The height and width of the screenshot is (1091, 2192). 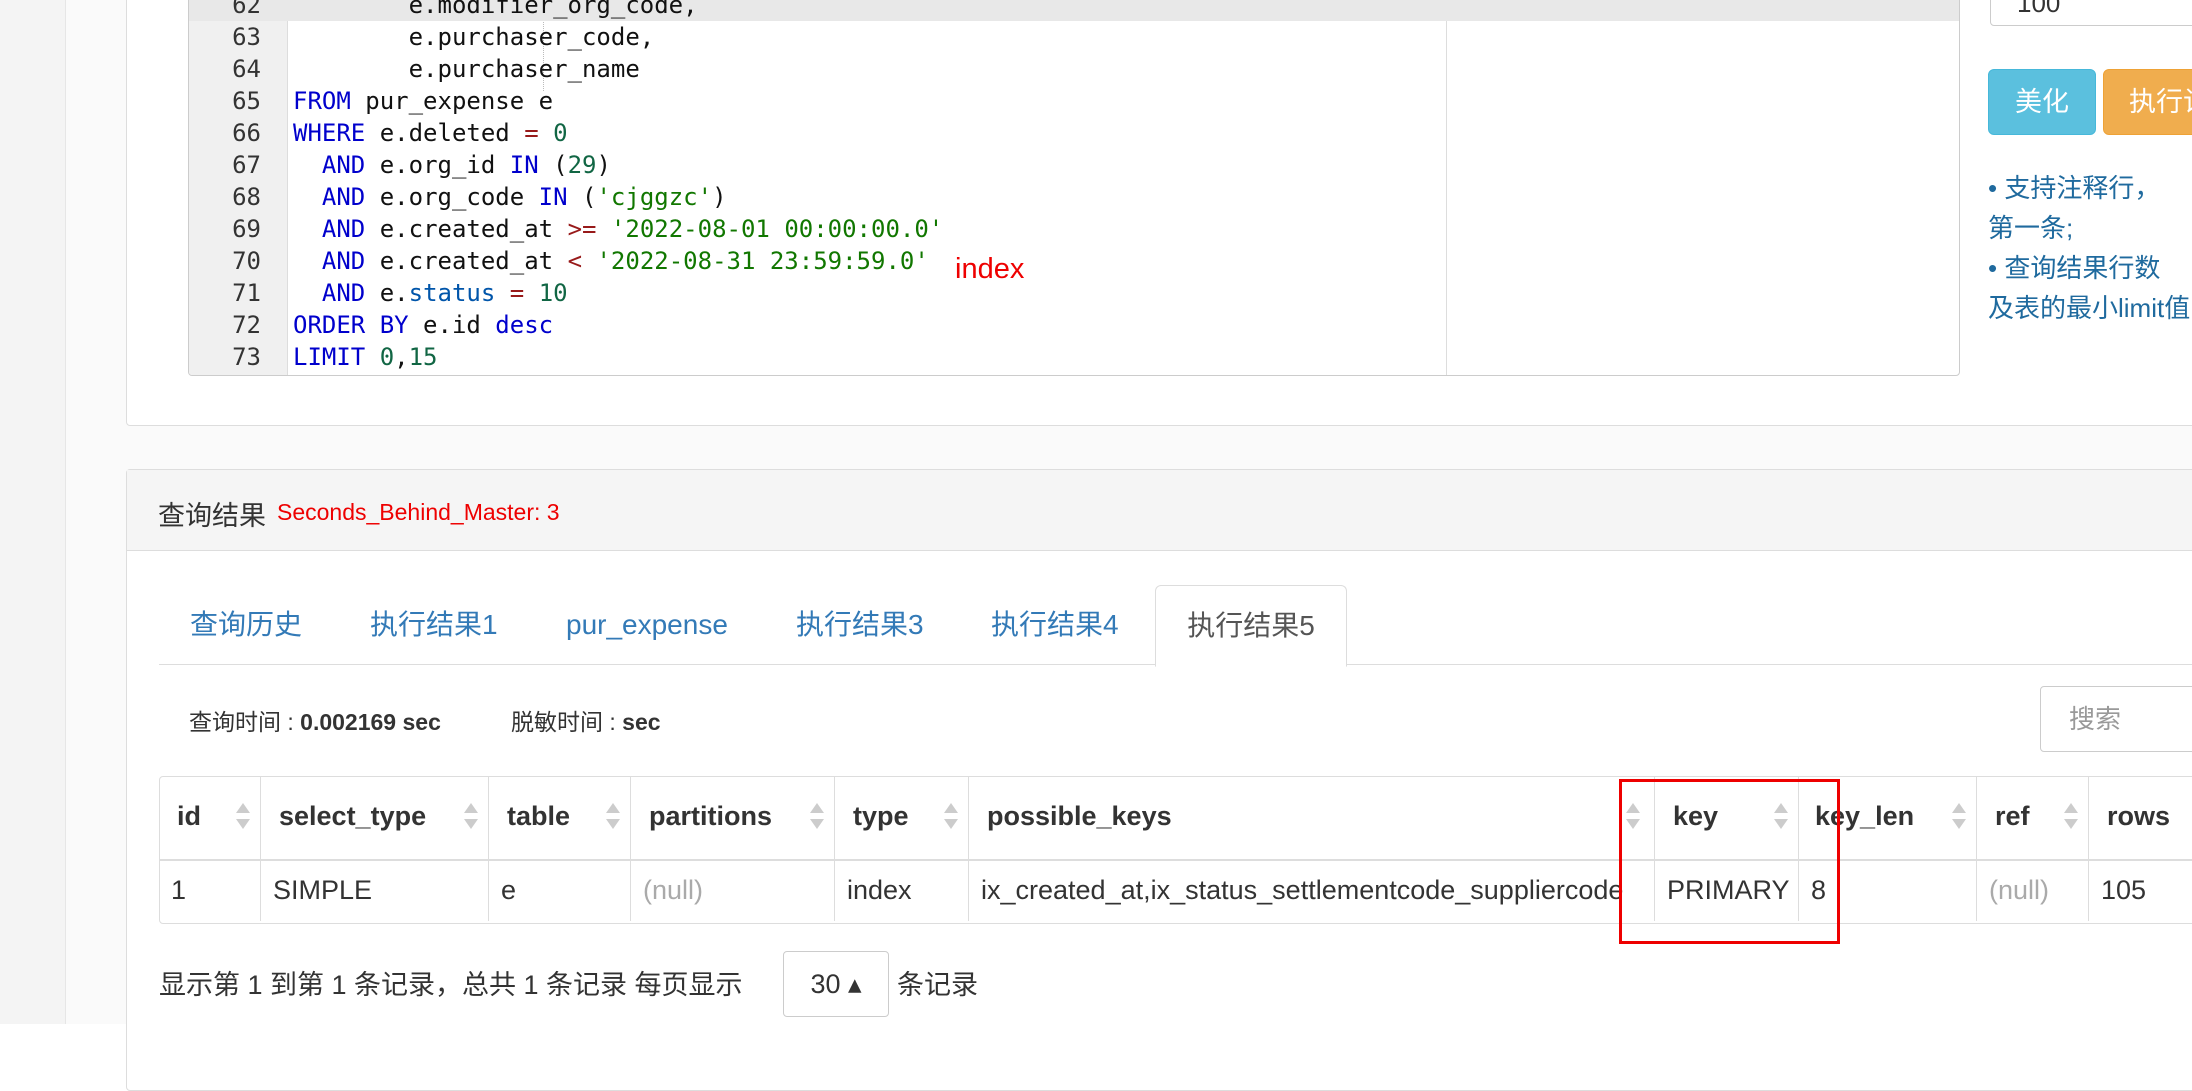 What do you see at coordinates (2033, 818) in the screenshot?
I see `column-header-ref: ref` at bounding box center [2033, 818].